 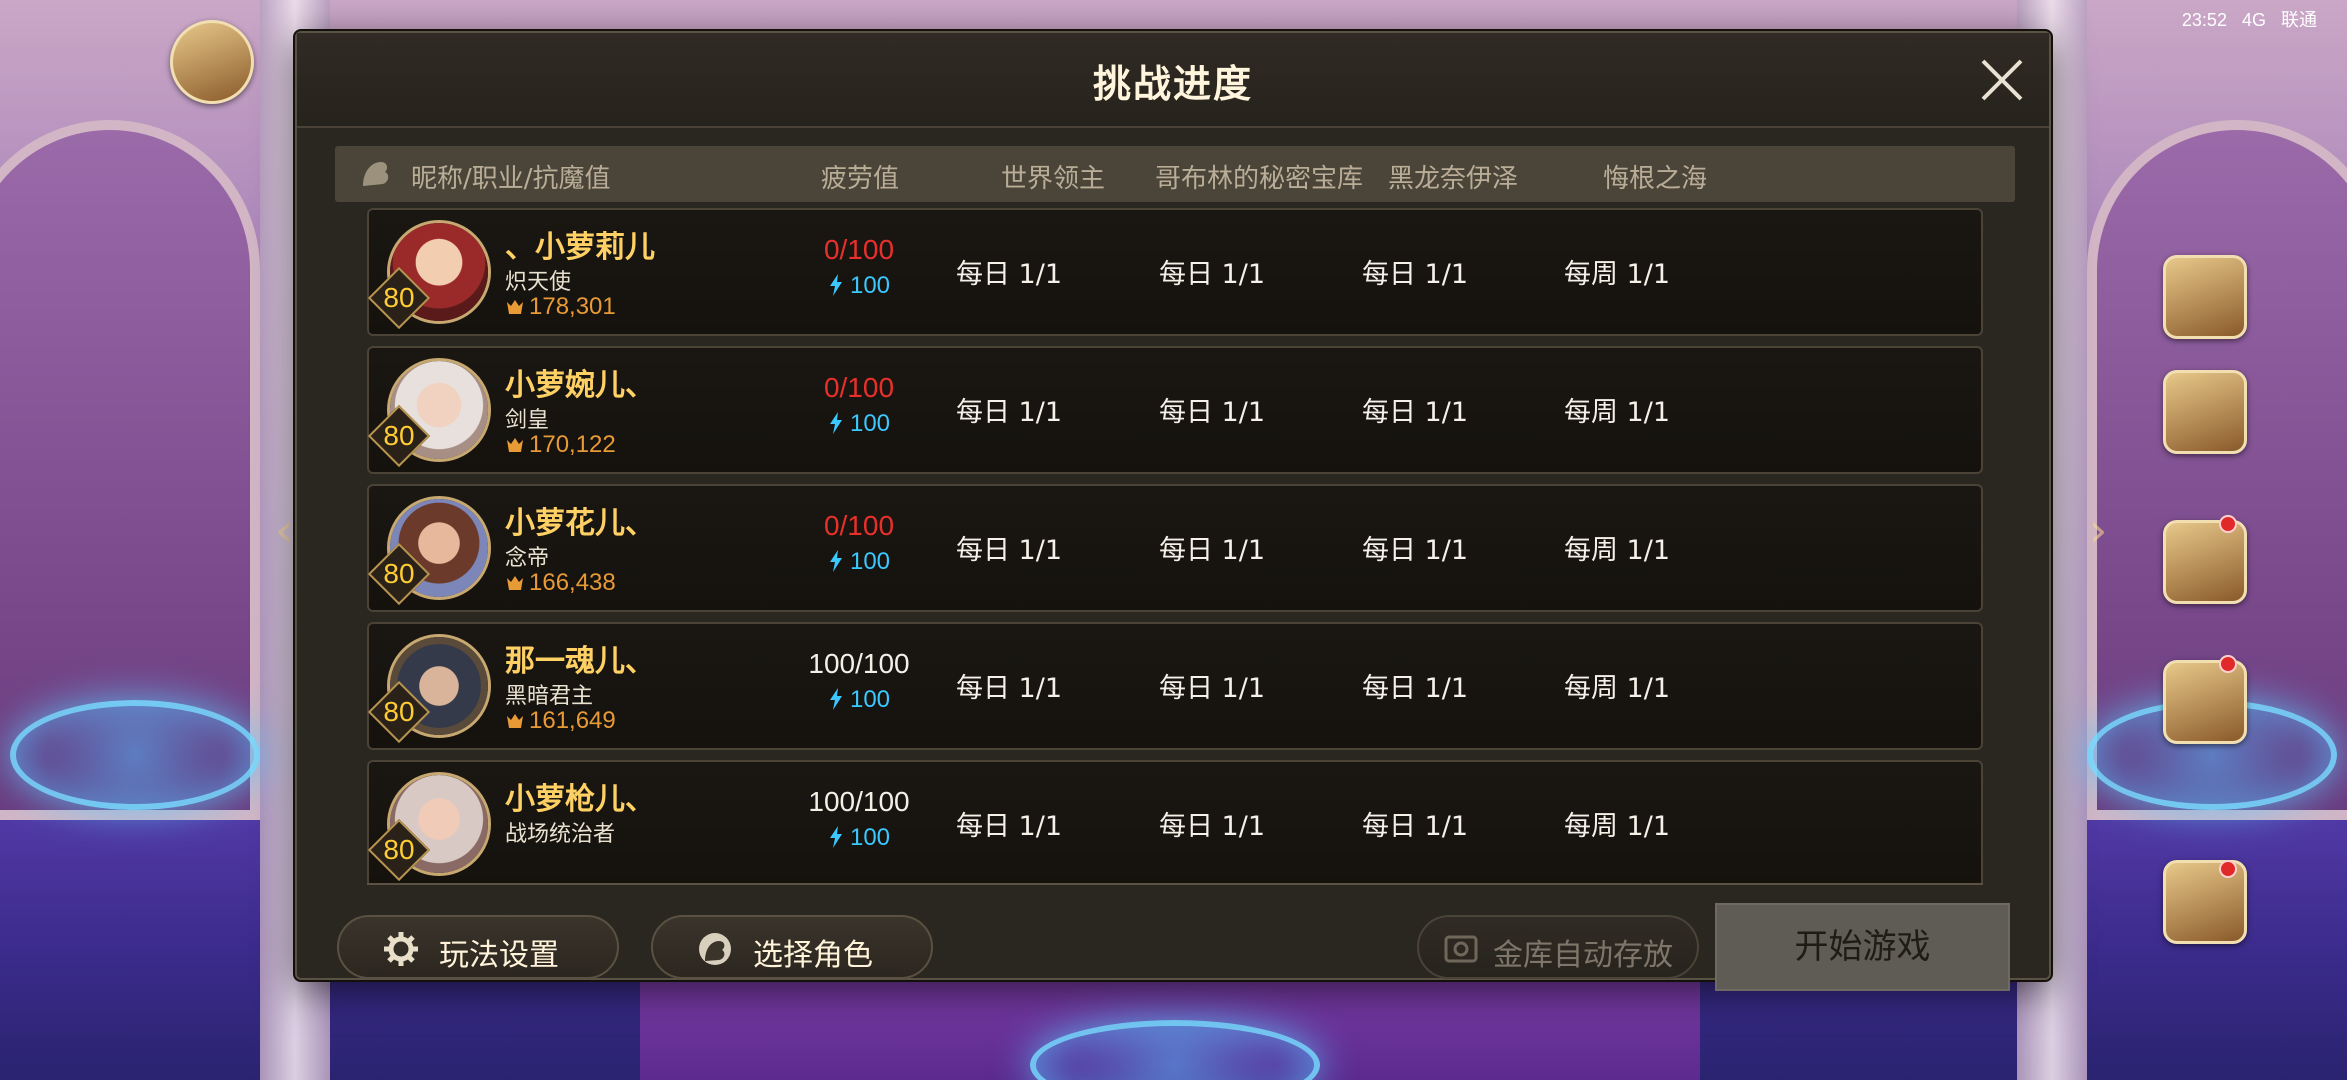 What do you see at coordinates (2204, 20) in the screenshot?
I see `status-time: 23:52` at bounding box center [2204, 20].